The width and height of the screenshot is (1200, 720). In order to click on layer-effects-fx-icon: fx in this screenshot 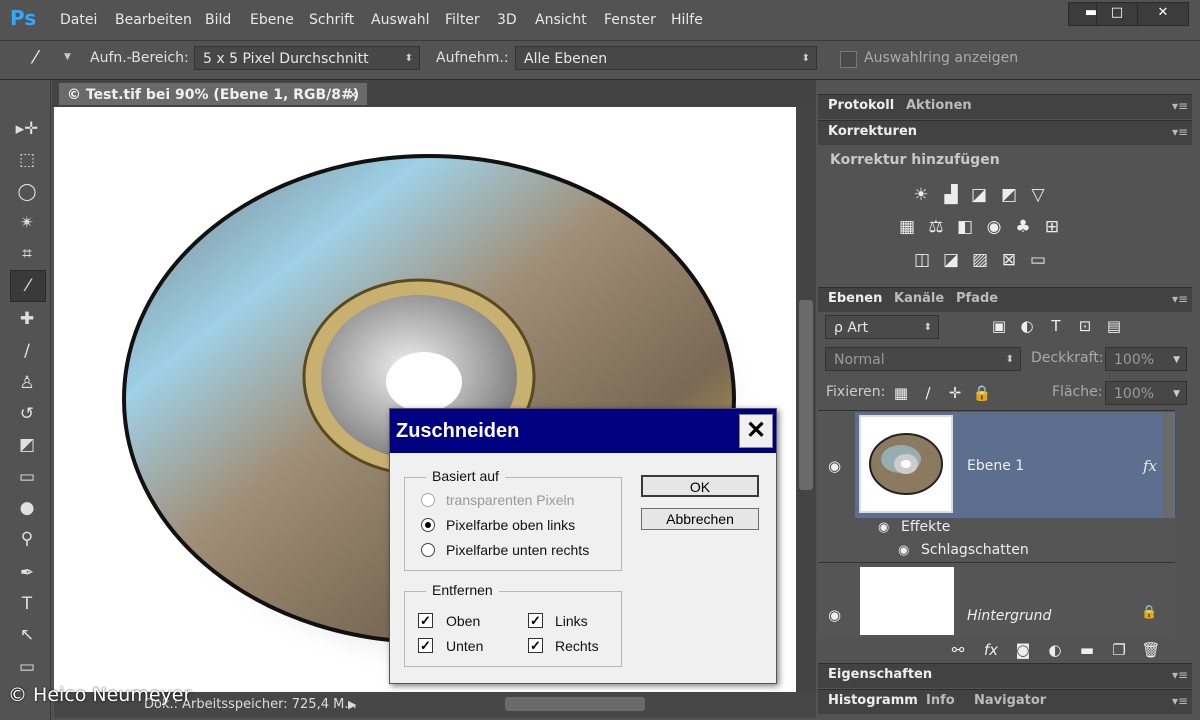, I will do `click(1150, 466)`.